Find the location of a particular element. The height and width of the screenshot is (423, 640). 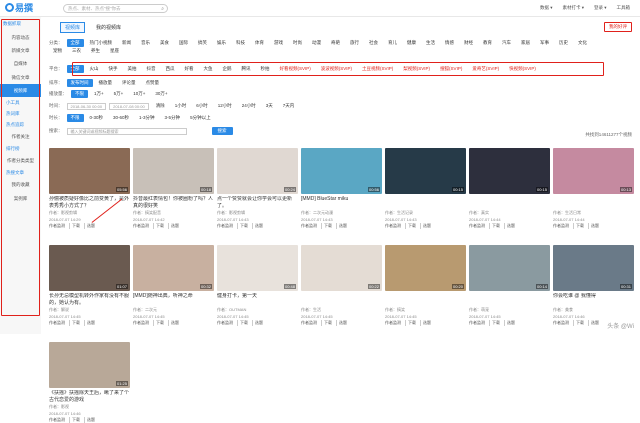

video-title: [MMD]随神出典，听神之命 is located at coordinates (173, 299).